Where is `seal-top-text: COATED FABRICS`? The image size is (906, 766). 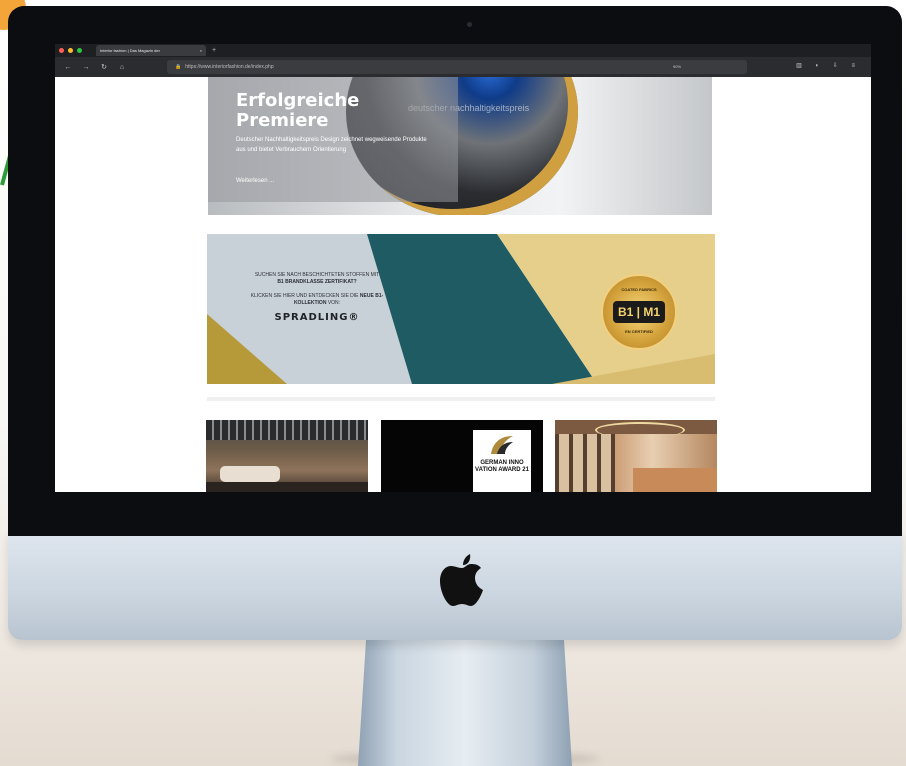 seal-top-text: COATED FABRICS is located at coordinates (639, 289).